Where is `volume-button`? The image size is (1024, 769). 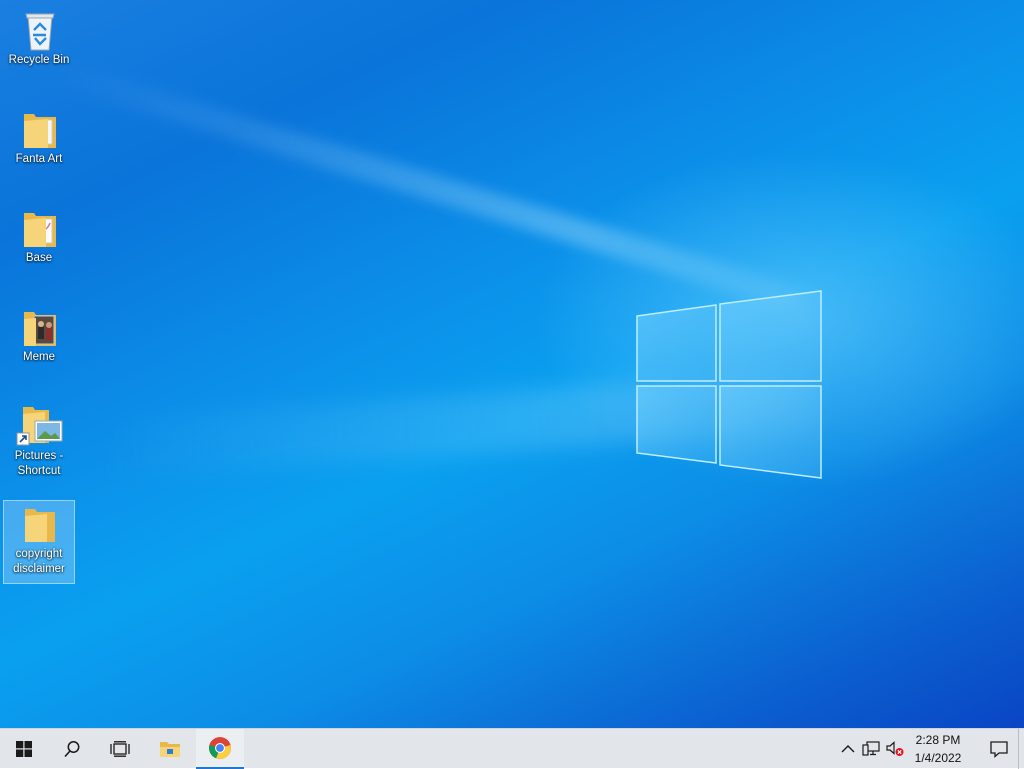
volume-button is located at coordinates (895, 749).